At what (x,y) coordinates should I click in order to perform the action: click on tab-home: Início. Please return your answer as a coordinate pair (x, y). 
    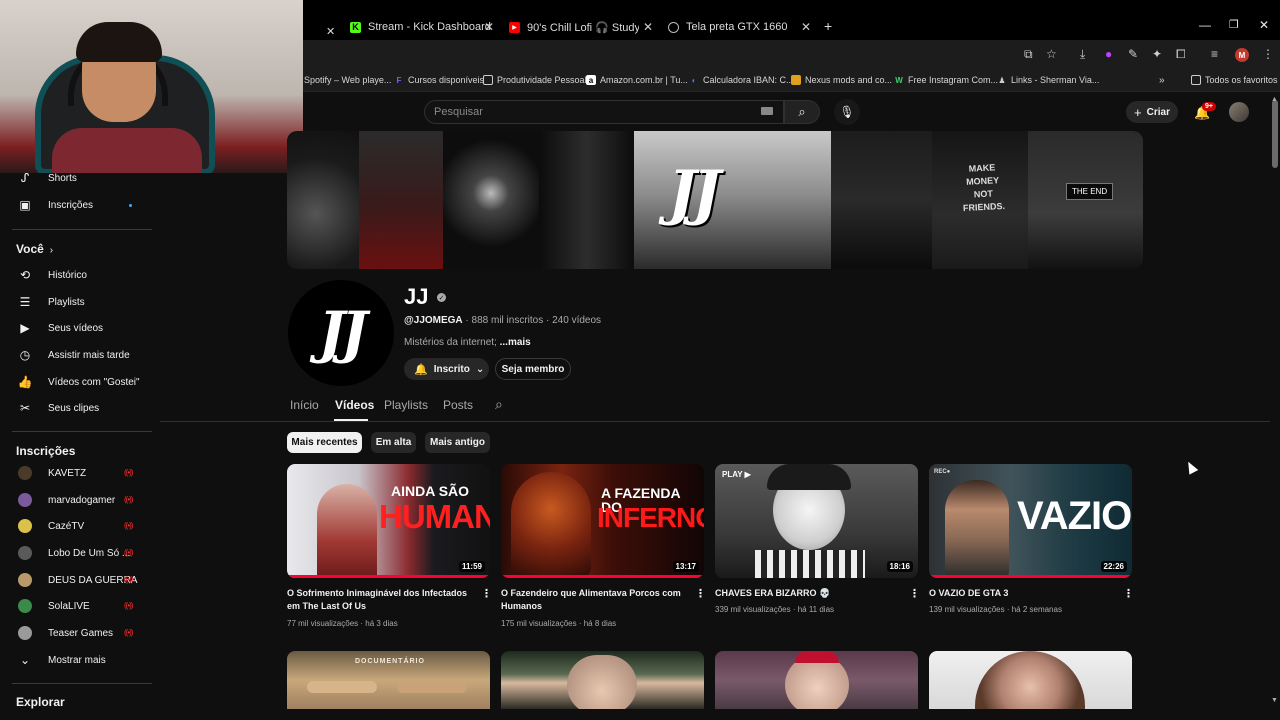
    Looking at the image, I should click on (304, 405).